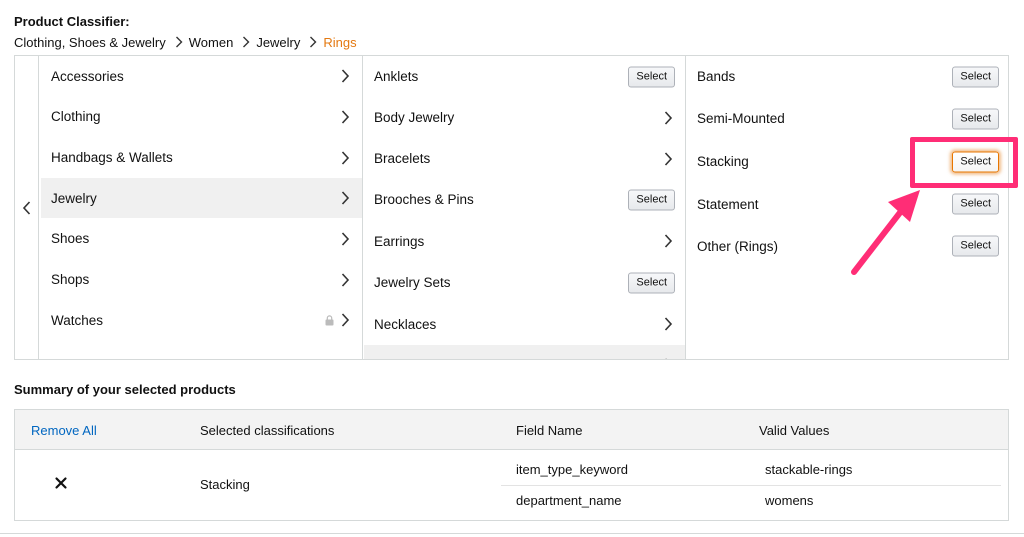 The width and height of the screenshot is (1024, 537). Describe the element at coordinates (524, 282) in the screenshot. I see `category-item-jewelry-sets: Jewelry Sets Select` at that location.